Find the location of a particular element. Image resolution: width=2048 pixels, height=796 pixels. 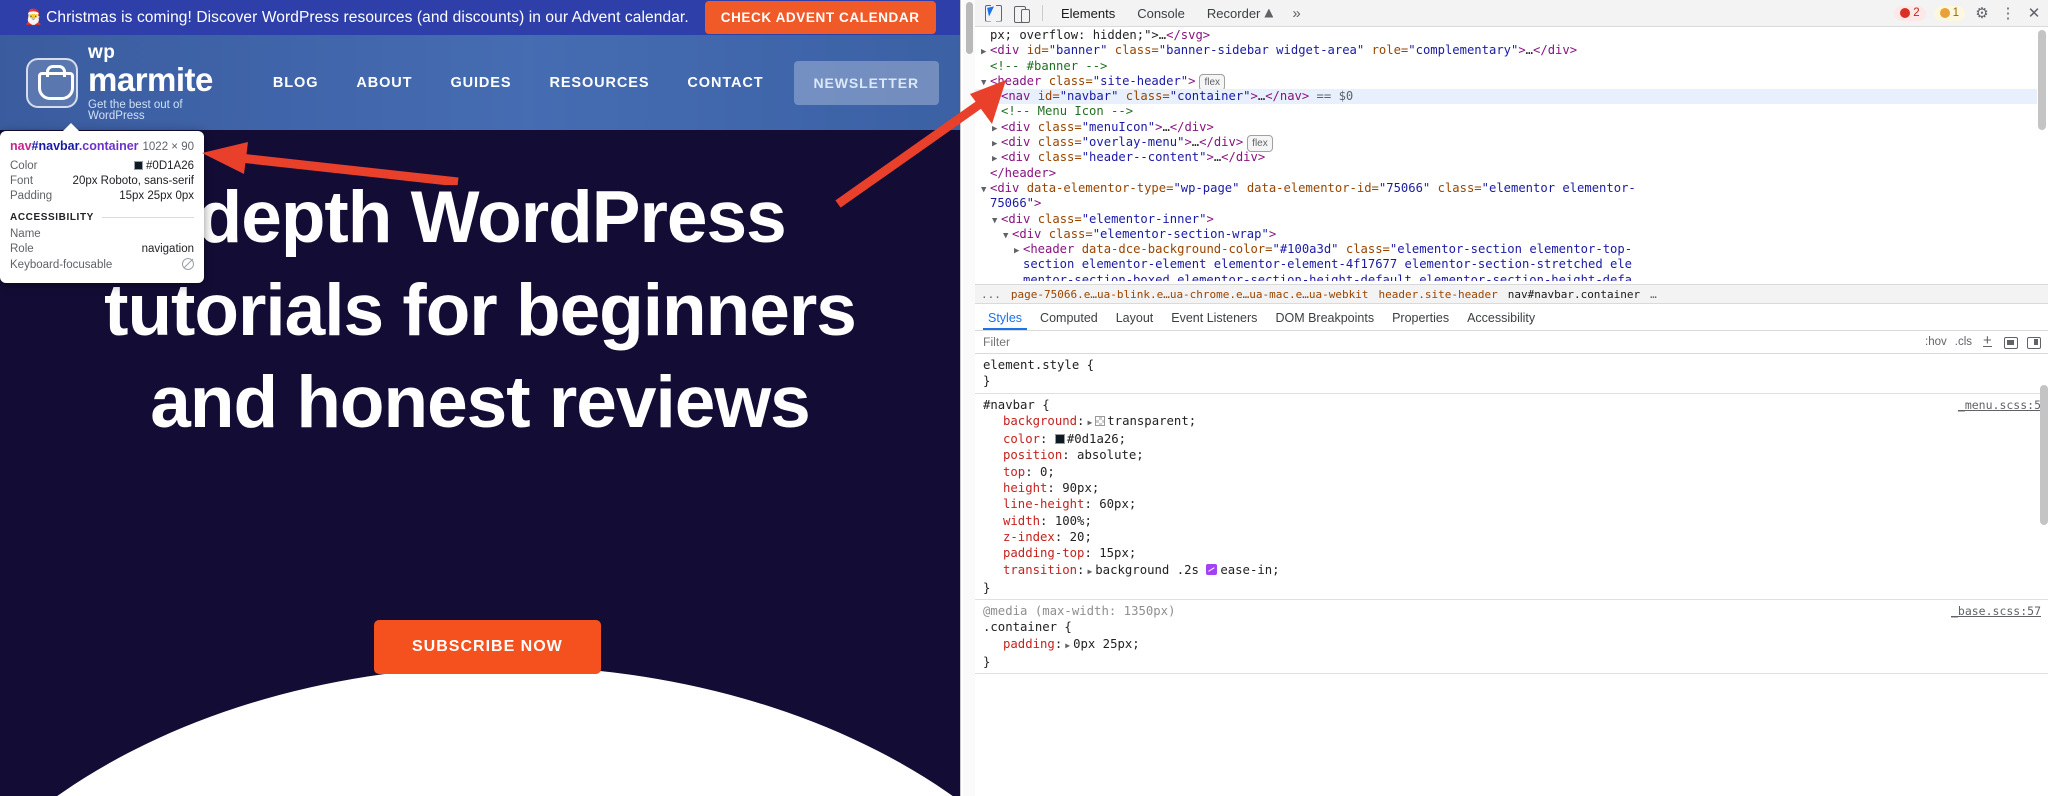

nav-item-contact: CONTACT is located at coordinates (725, 83).